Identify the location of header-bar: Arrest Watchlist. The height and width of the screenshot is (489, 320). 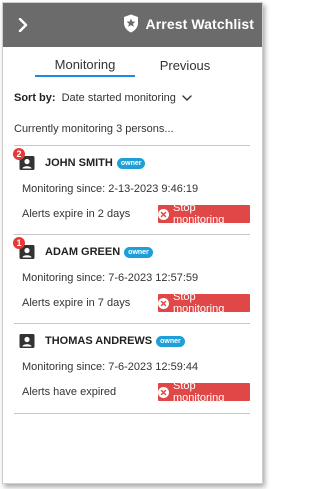
(132, 25).